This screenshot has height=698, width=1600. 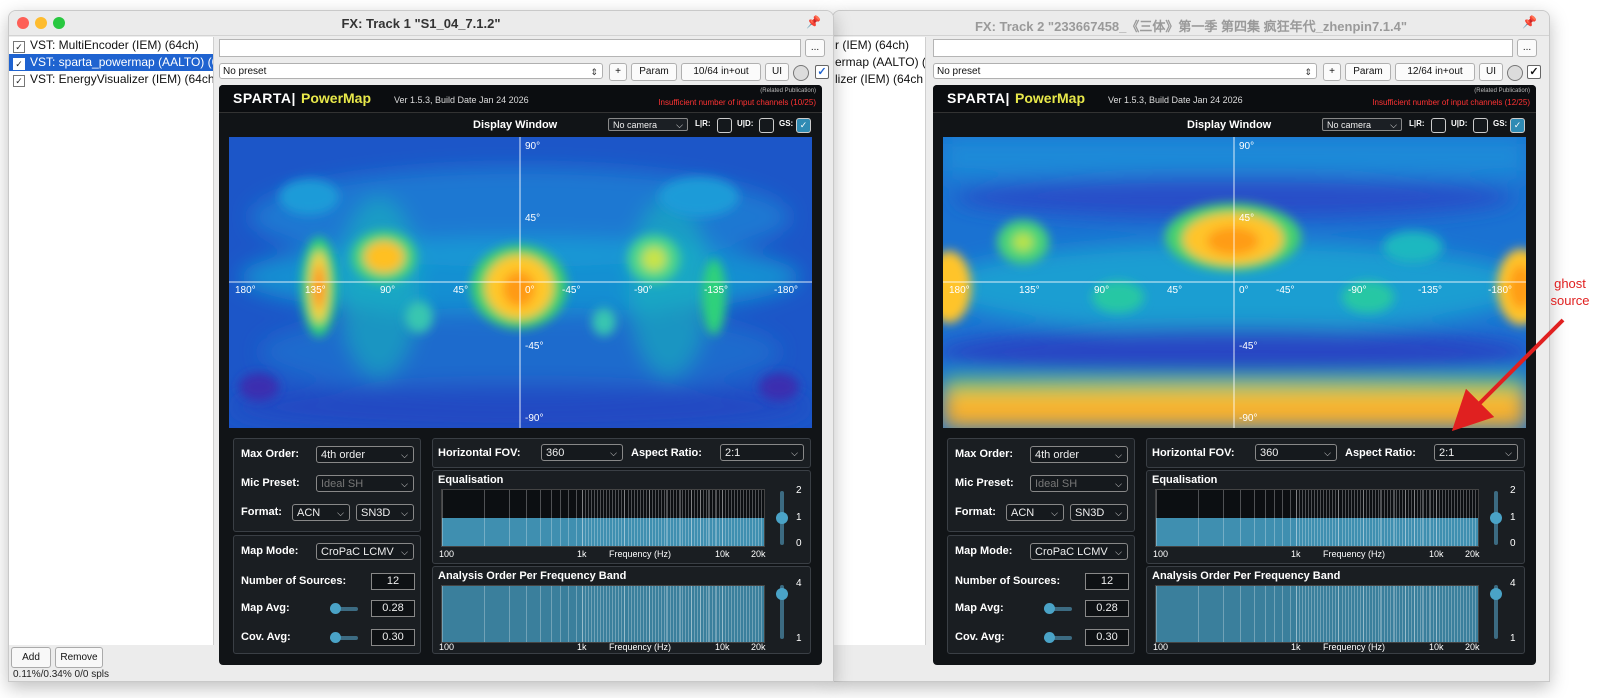 I want to click on annotation-line2: source, so click(x=1570, y=300).